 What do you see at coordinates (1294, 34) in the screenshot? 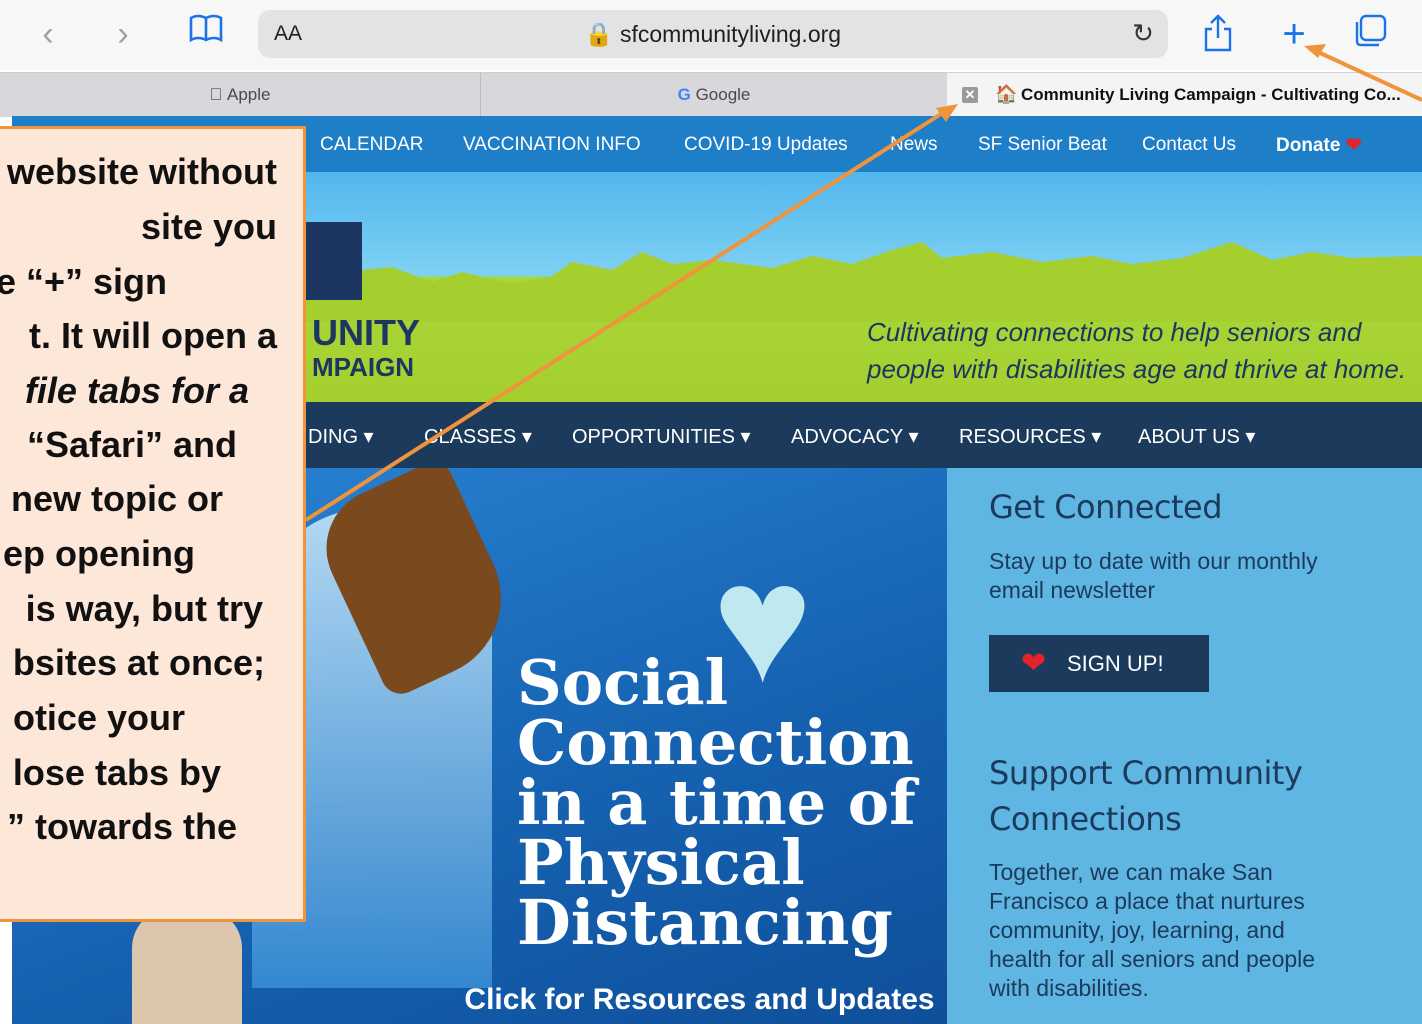
I see `new-tab-plus-icon: +` at bounding box center [1294, 34].